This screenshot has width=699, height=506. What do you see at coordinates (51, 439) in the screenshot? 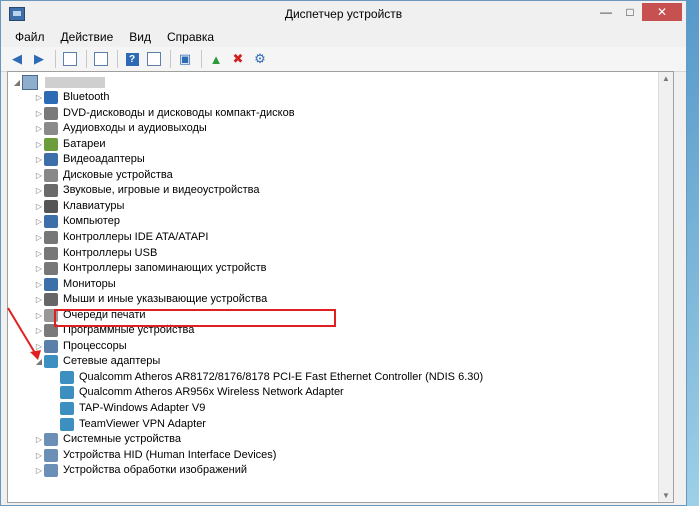
I see `system-device-icon` at bounding box center [51, 439].